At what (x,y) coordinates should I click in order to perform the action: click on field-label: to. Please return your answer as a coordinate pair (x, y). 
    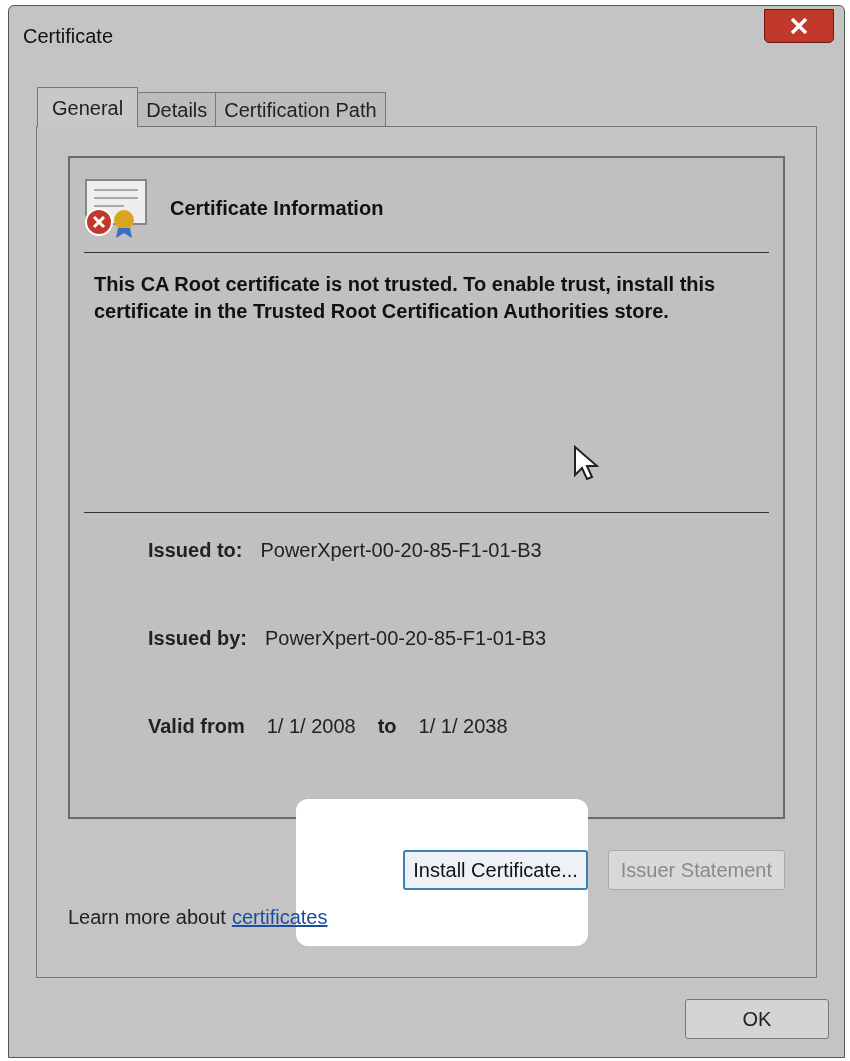
    Looking at the image, I should click on (387, 726).